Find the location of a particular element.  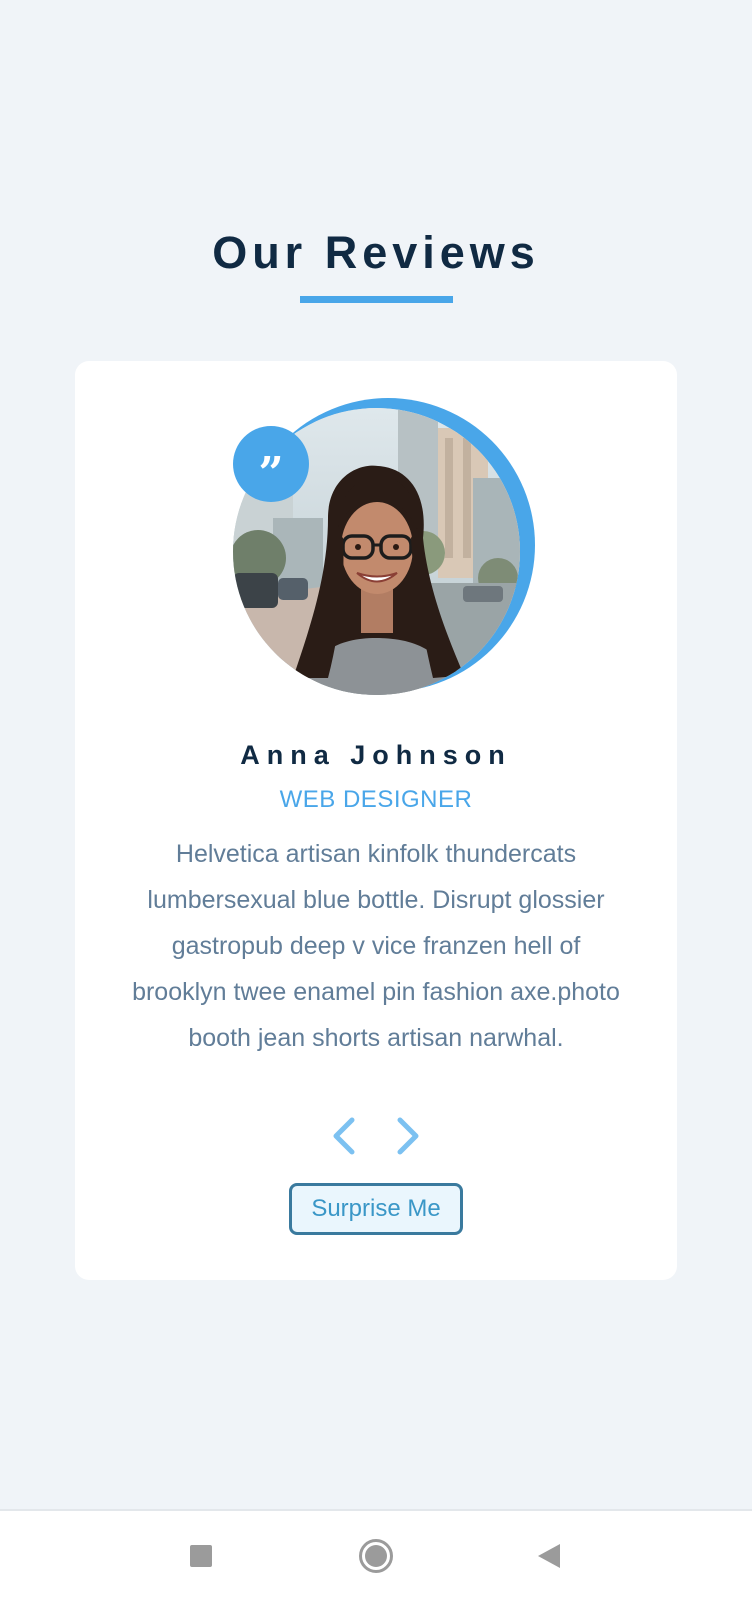

chevron-left-icon is located at coordinates (344, 1136).